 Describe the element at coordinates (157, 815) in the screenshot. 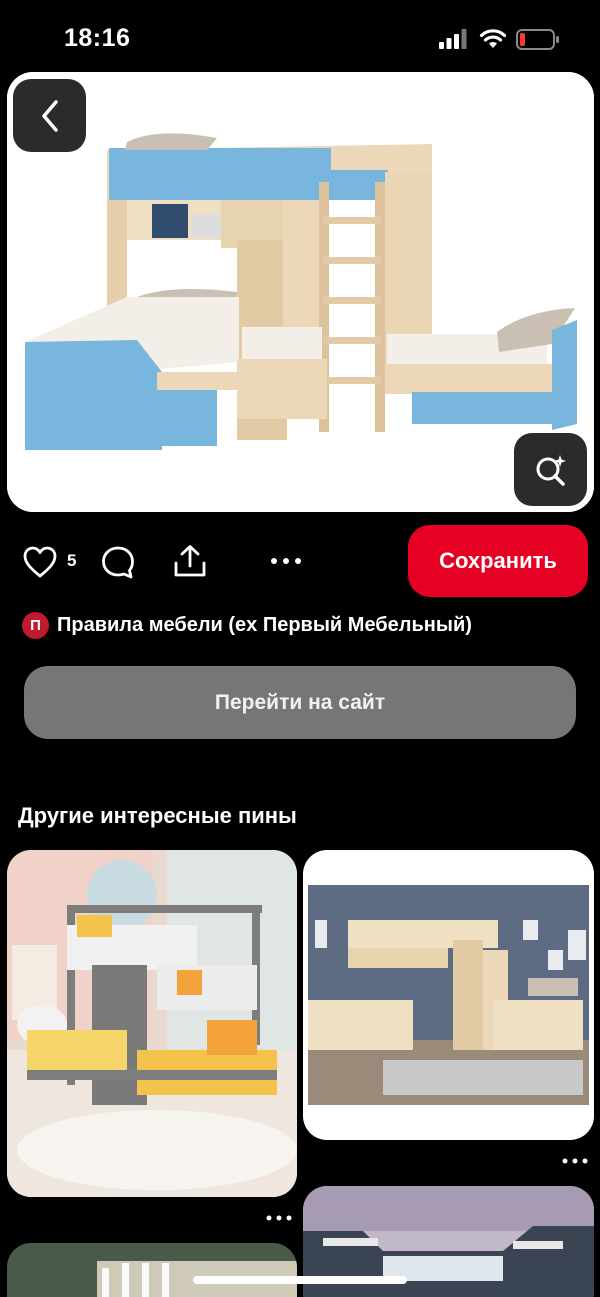

I see `related-pins-title: Другие интересные пины` at that location.